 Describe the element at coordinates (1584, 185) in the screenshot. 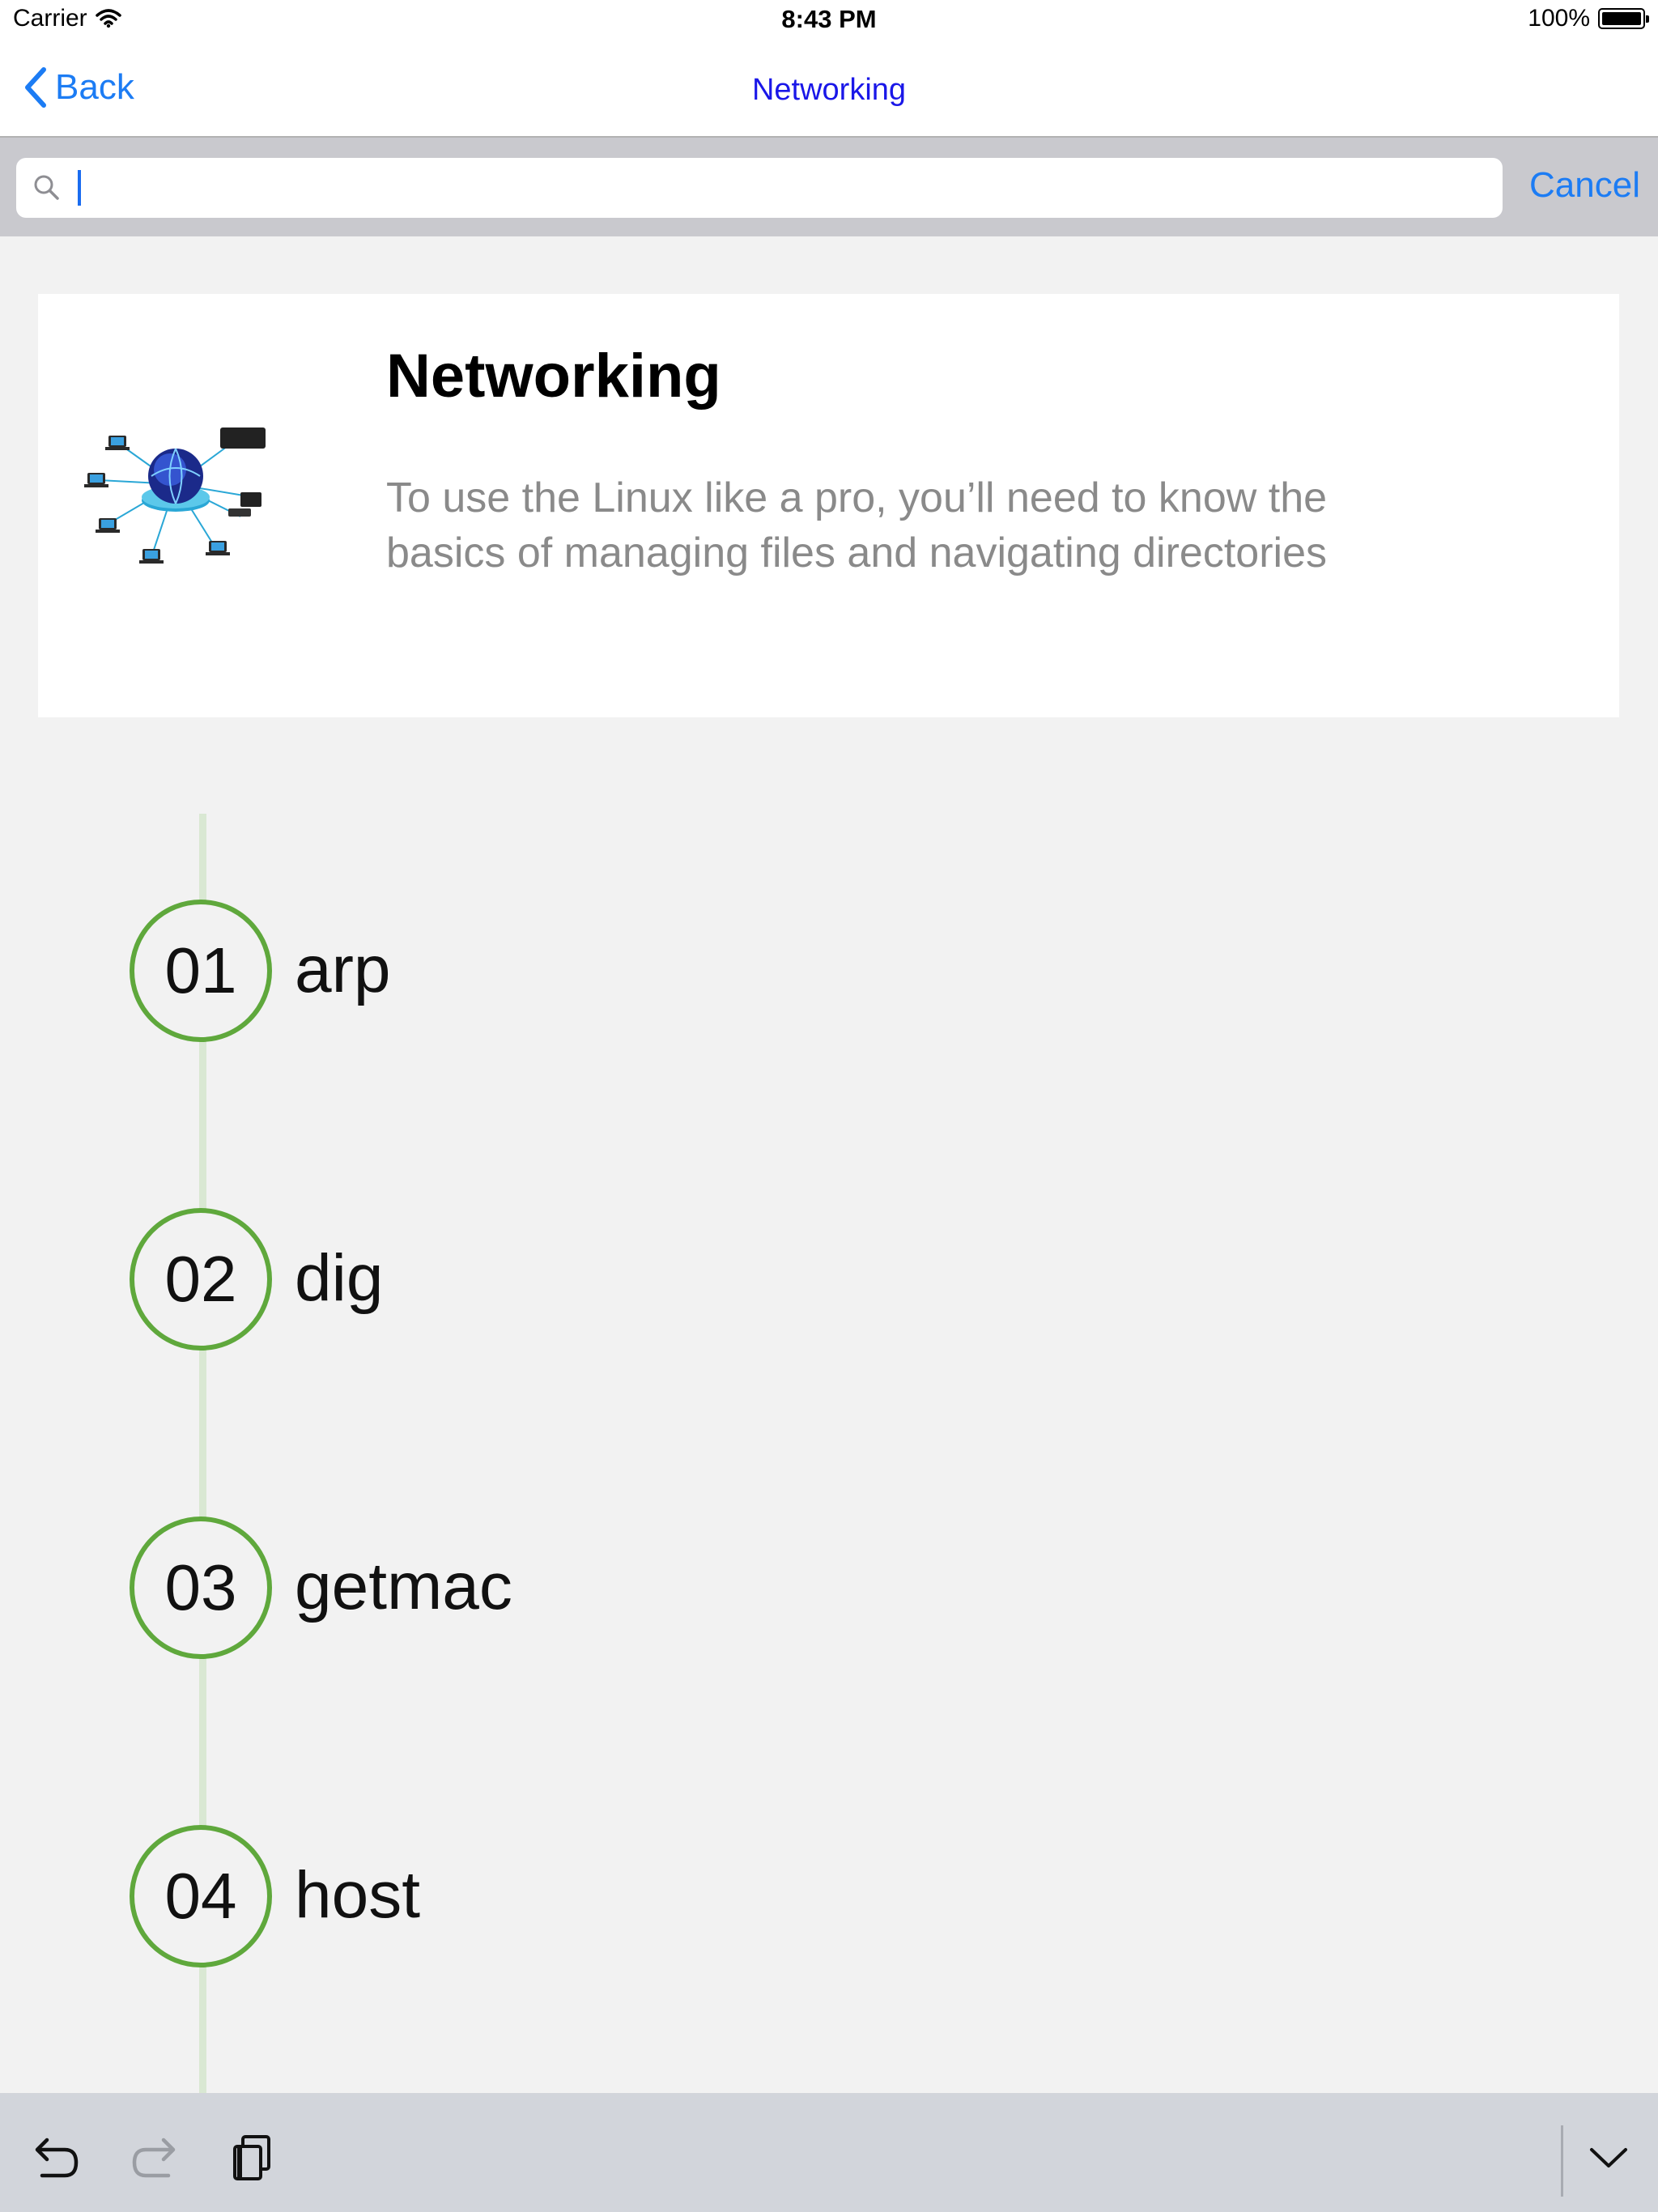

I see `cancel-button: Cancel` at that location.